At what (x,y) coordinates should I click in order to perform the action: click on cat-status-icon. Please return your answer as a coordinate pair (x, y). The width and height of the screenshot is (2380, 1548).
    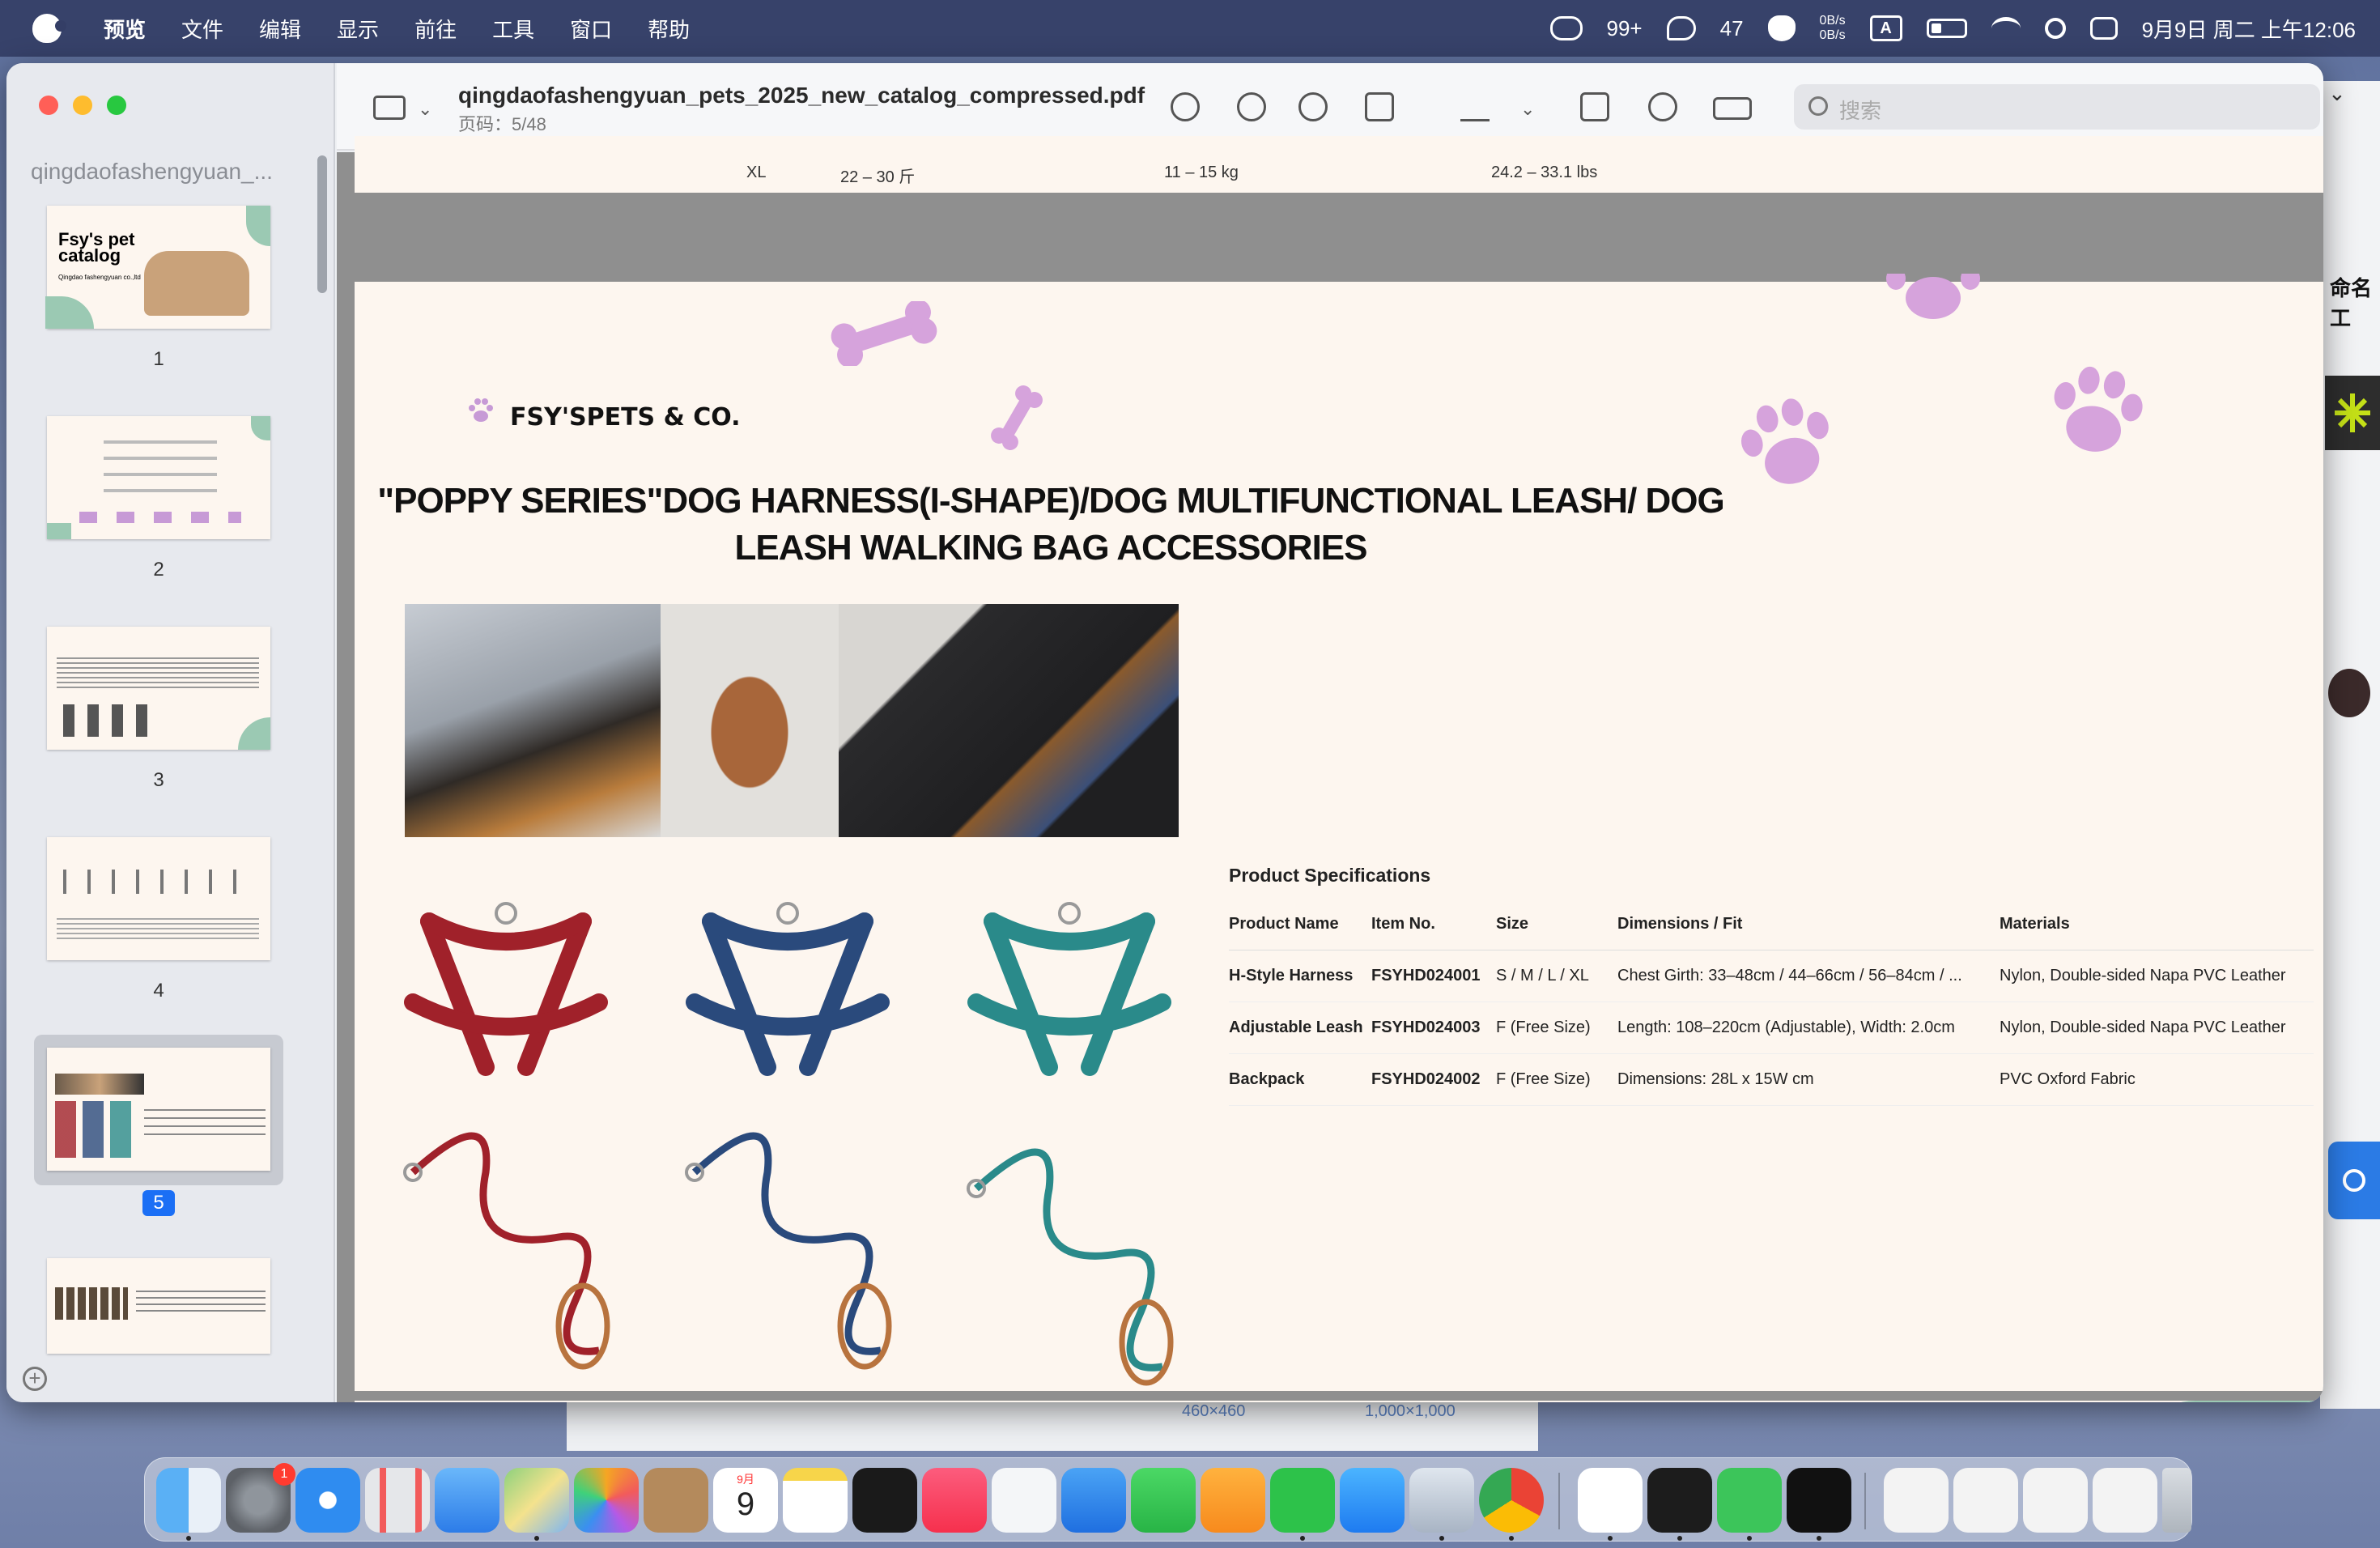
    Looking at the image, I should click on (1782, 28).